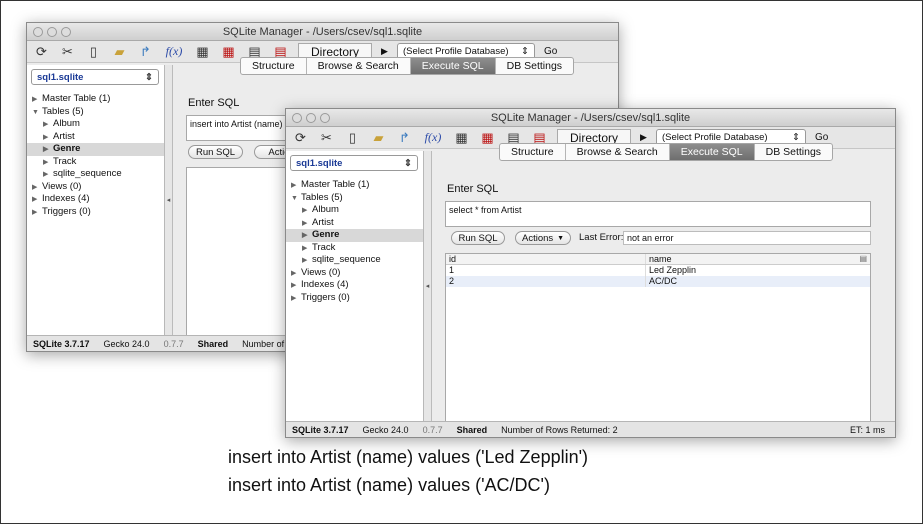  Describe the element at coordinates (66, 123) in the screenshot. I see `tree-item-label: Album` at that location.